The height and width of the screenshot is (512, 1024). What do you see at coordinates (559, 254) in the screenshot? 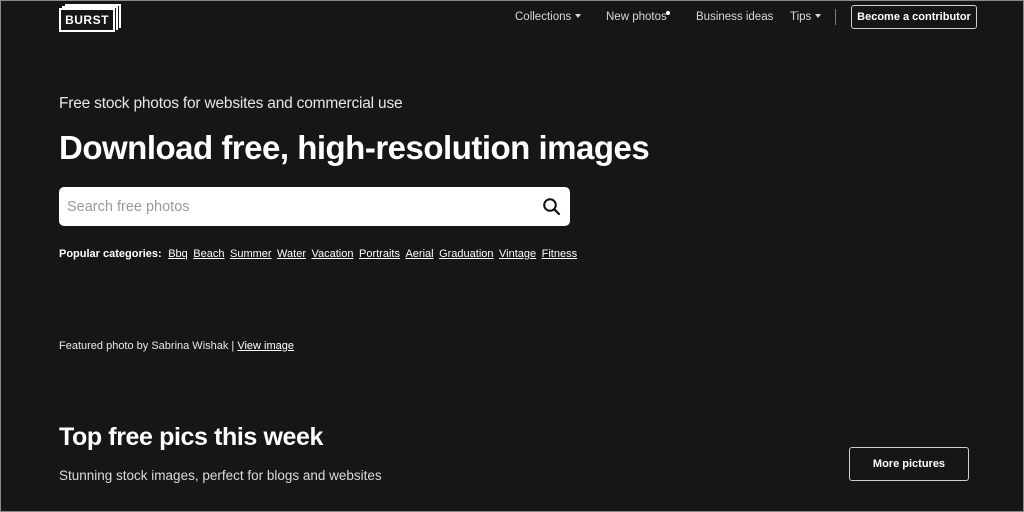
I see `category-link-fitness: Fitness` at bounding box center [559, 254].